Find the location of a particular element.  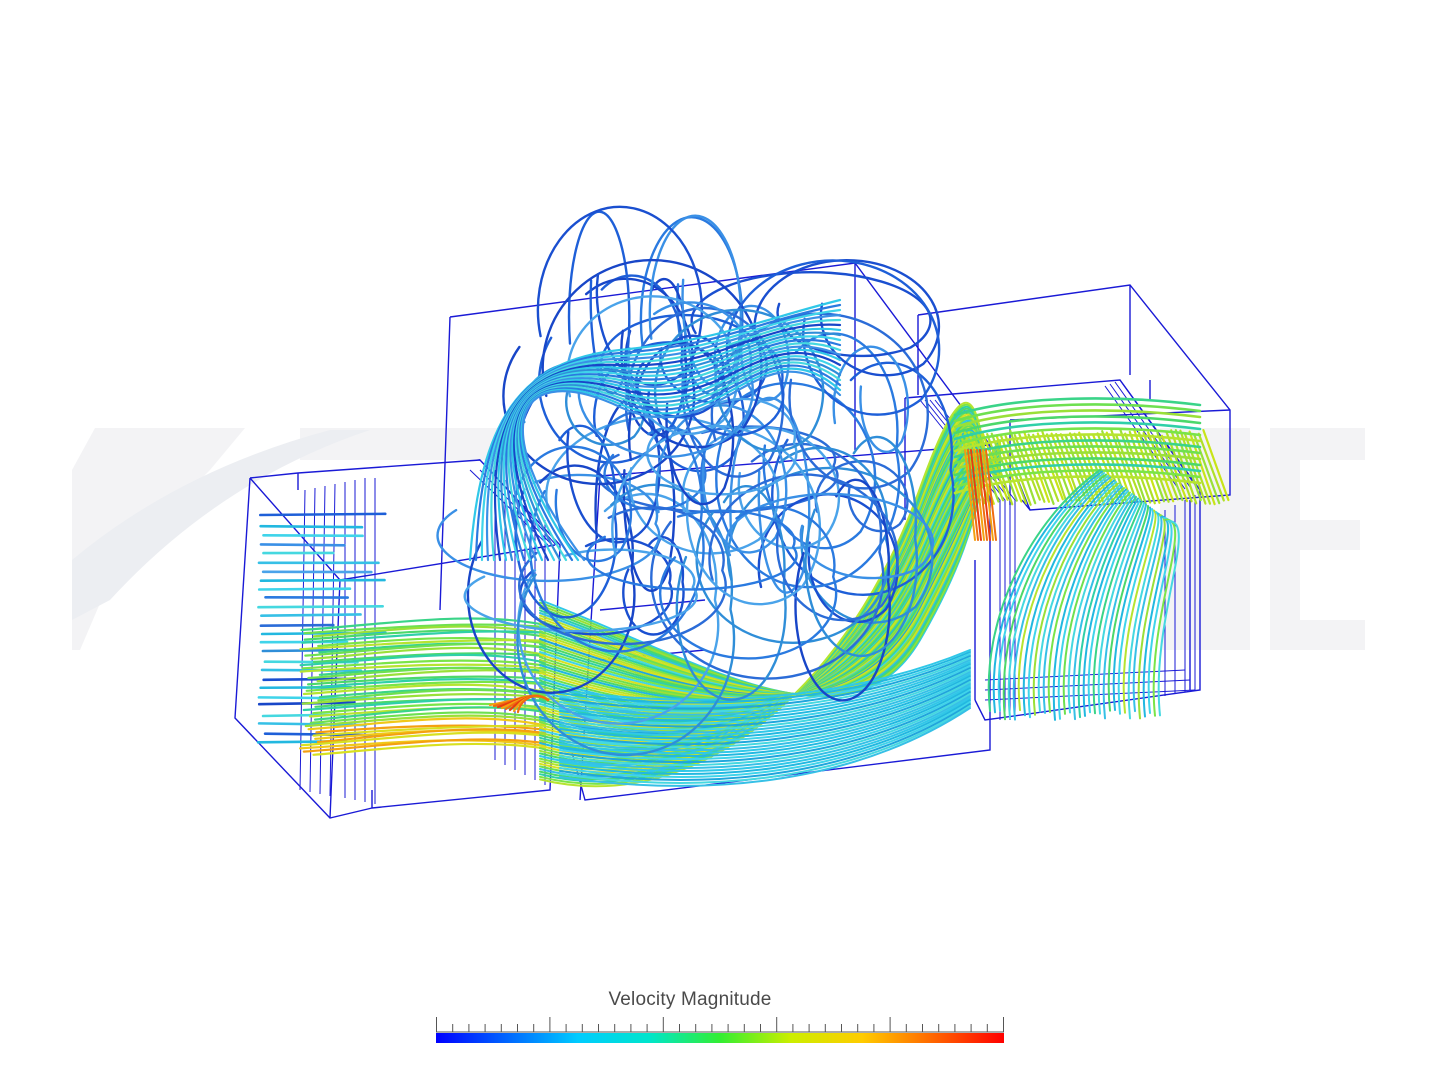

legend-colorbar is located at coordinates (720, 1038).